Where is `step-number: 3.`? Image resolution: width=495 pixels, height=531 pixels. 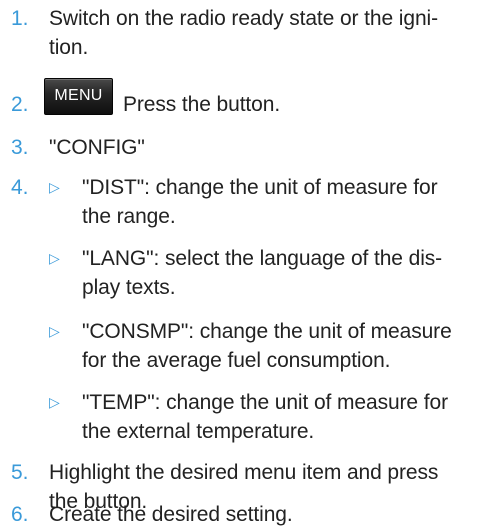 step-number: 3. is located at coordinates (20, 147).